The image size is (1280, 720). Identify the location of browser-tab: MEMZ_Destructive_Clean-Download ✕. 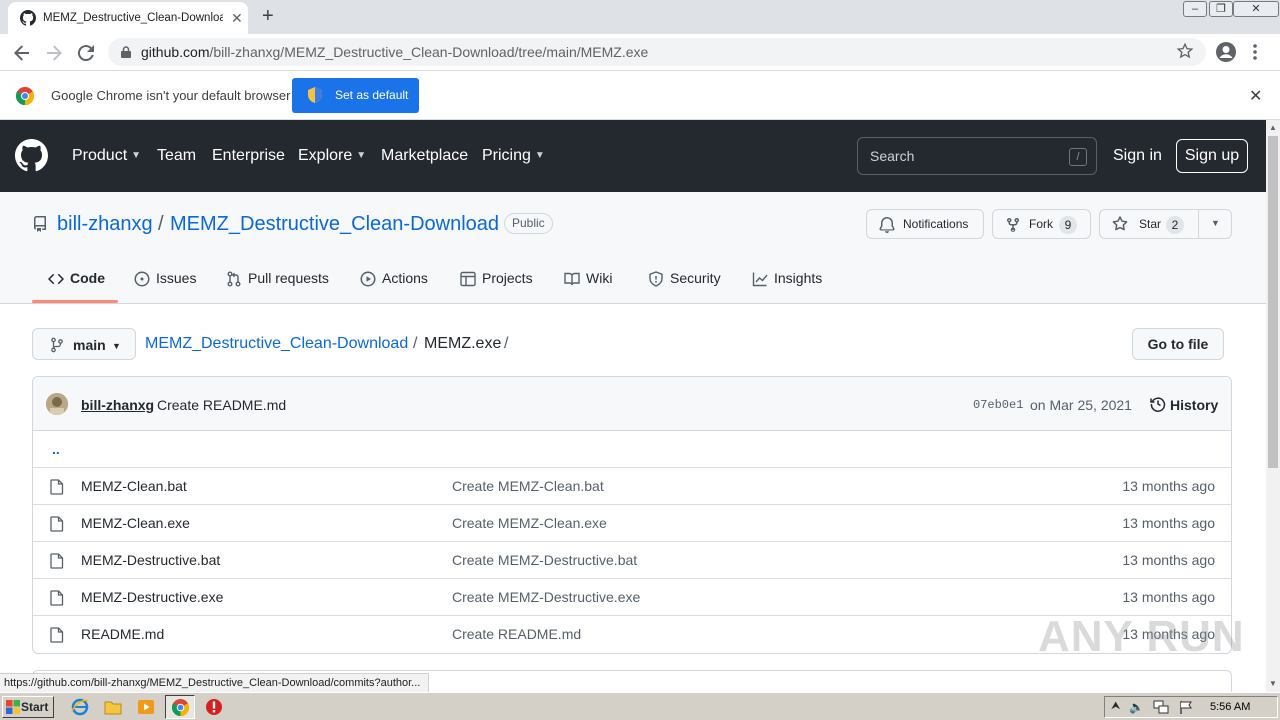
(128, 18).